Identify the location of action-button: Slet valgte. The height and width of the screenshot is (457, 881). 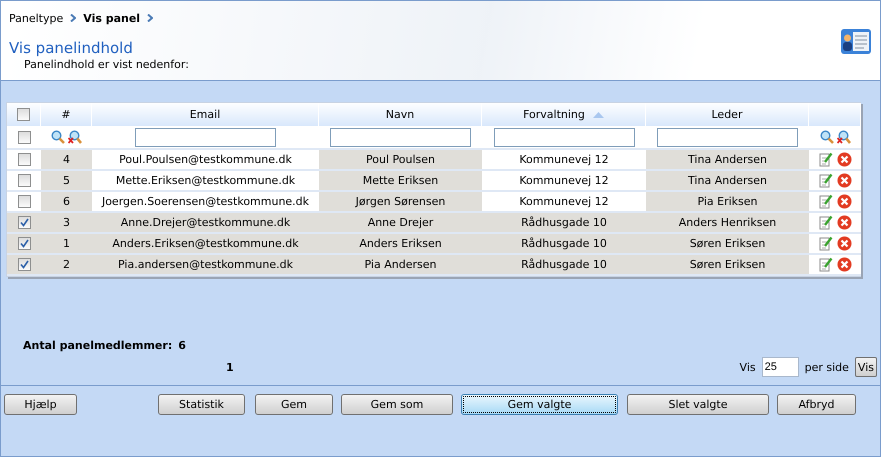
(698, 404).